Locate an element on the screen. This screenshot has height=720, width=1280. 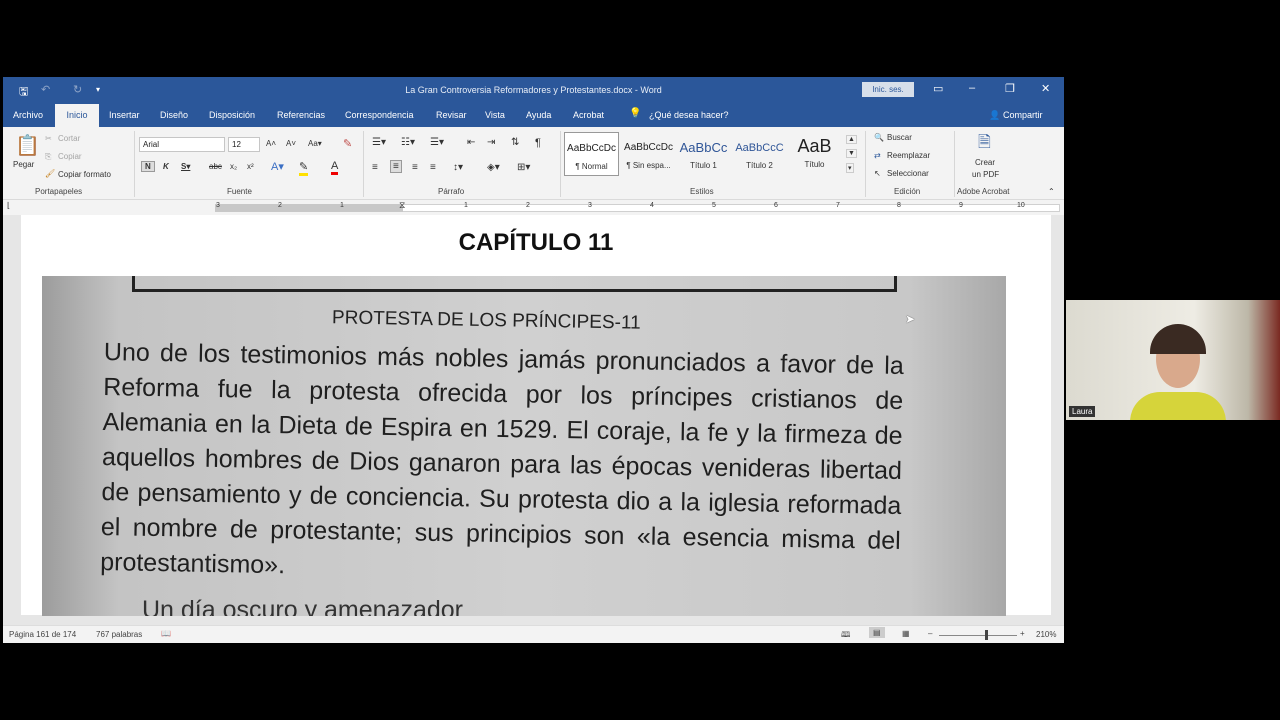
editing-group-label: Edición is located at coordinates (907, 191).